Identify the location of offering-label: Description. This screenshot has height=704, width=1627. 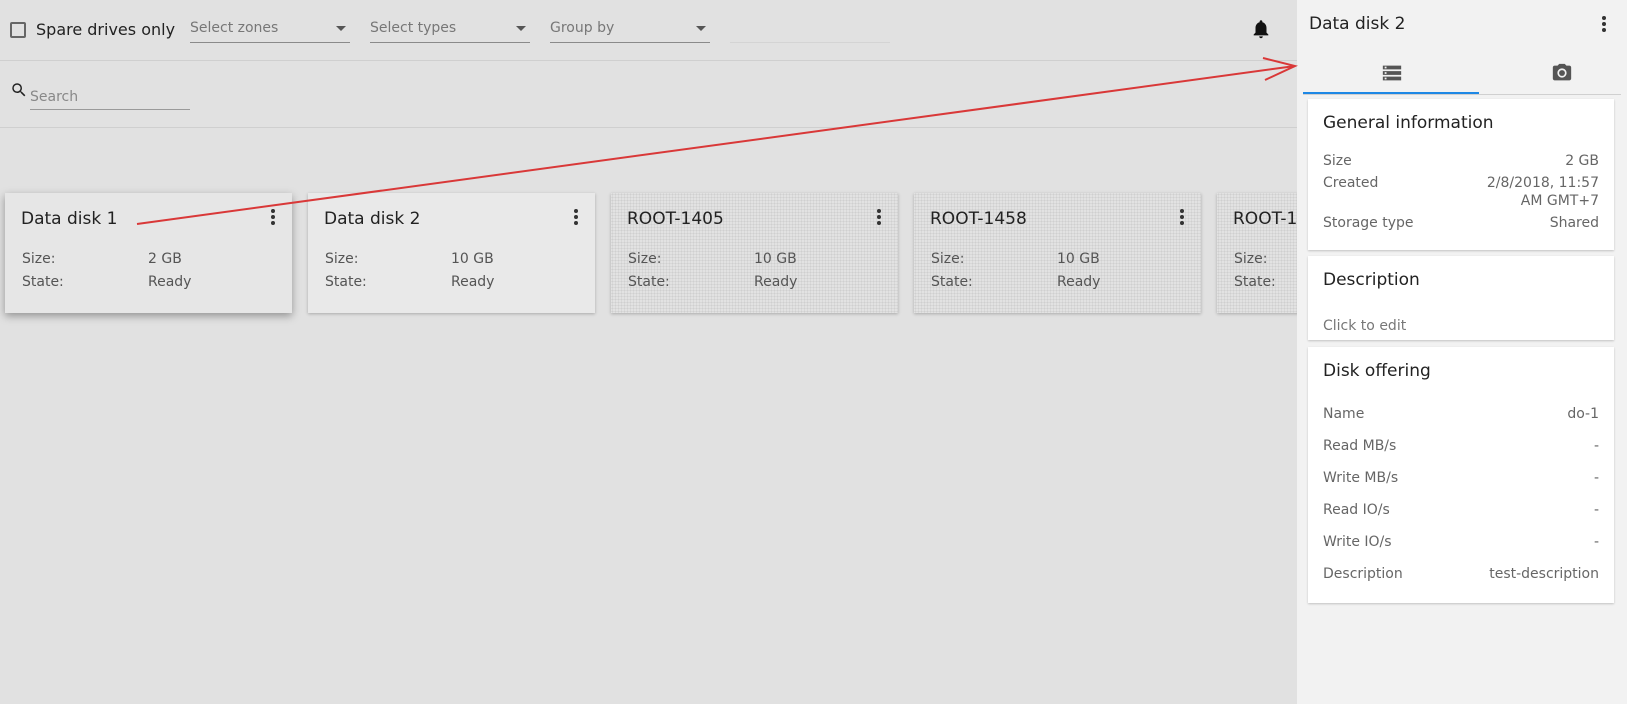
(1363, 574).